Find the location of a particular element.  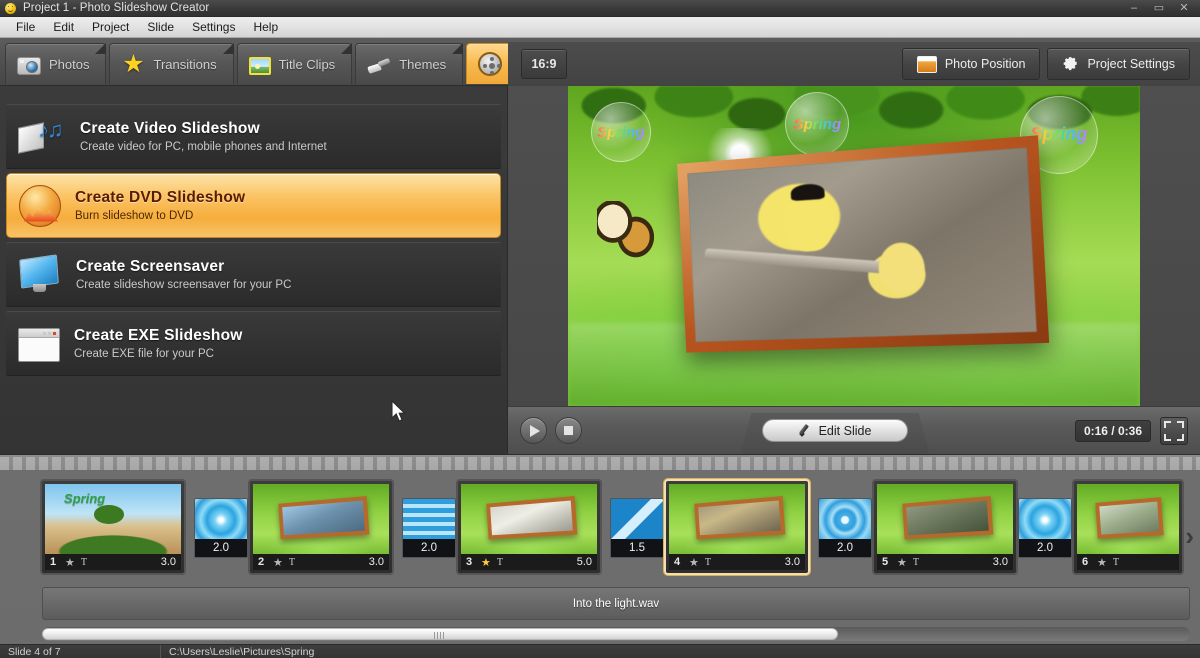

menu-project: Project is located at coordinates (110, 27).